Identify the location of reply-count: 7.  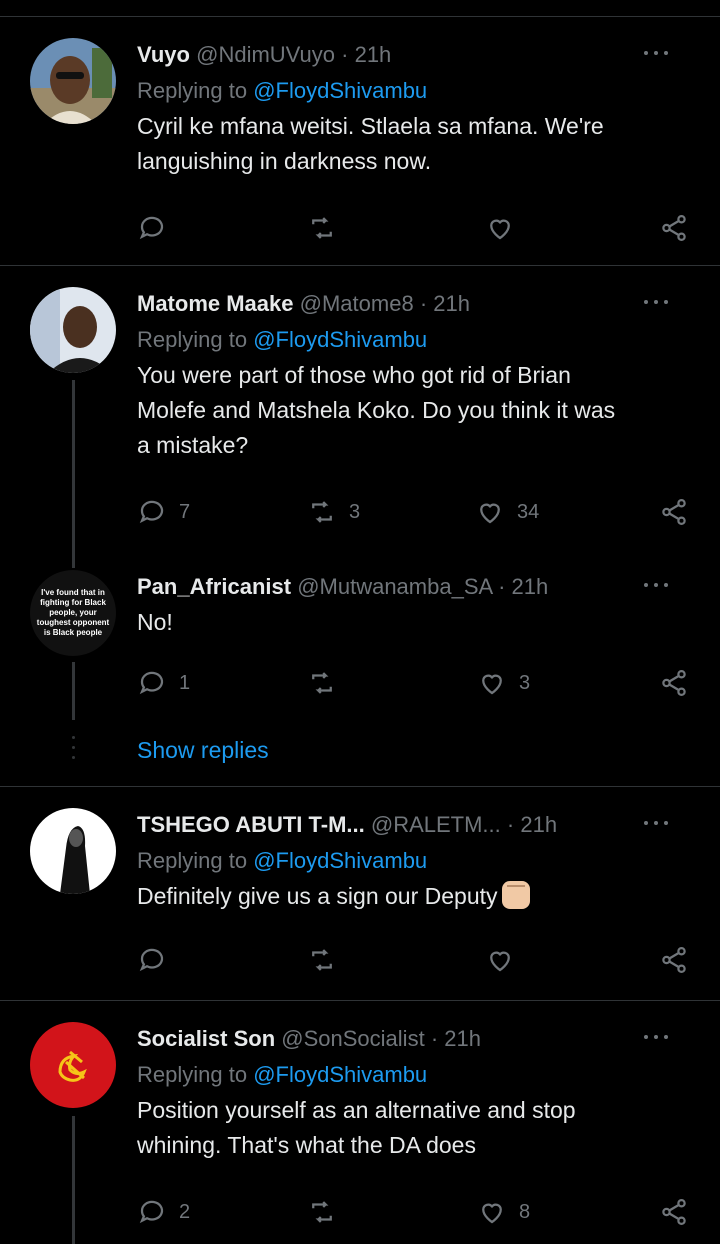
(185, 511).